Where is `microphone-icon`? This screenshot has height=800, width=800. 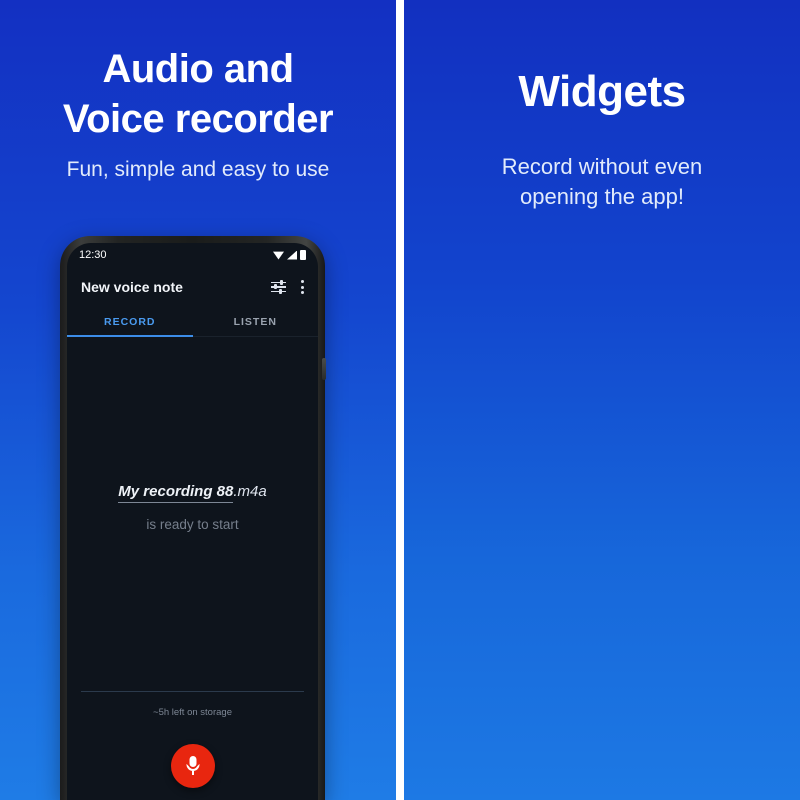
microphone-icon is located at coordinates (192, 766).